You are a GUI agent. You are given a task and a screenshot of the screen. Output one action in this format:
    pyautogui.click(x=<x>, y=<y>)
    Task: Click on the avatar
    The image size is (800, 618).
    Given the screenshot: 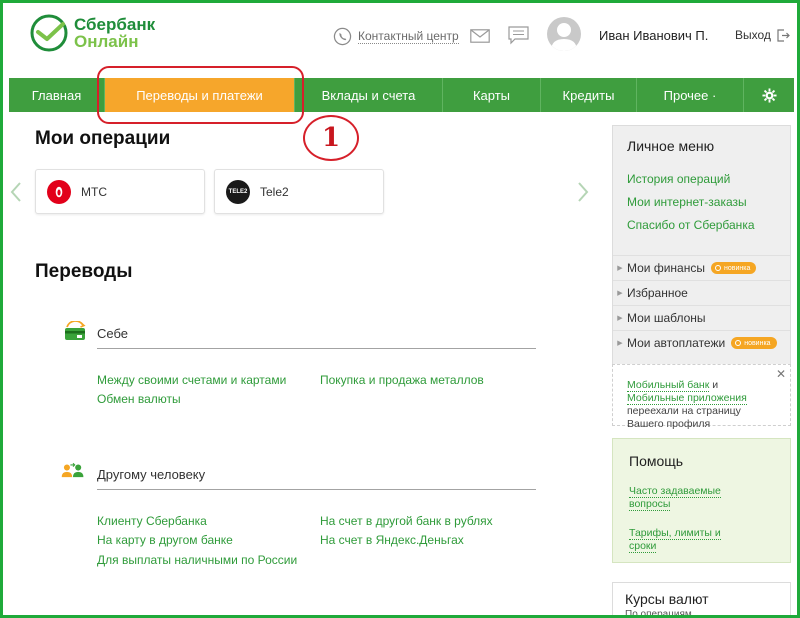 What is the action you would take?
    pyautogui.click(x=564, y=34)
    